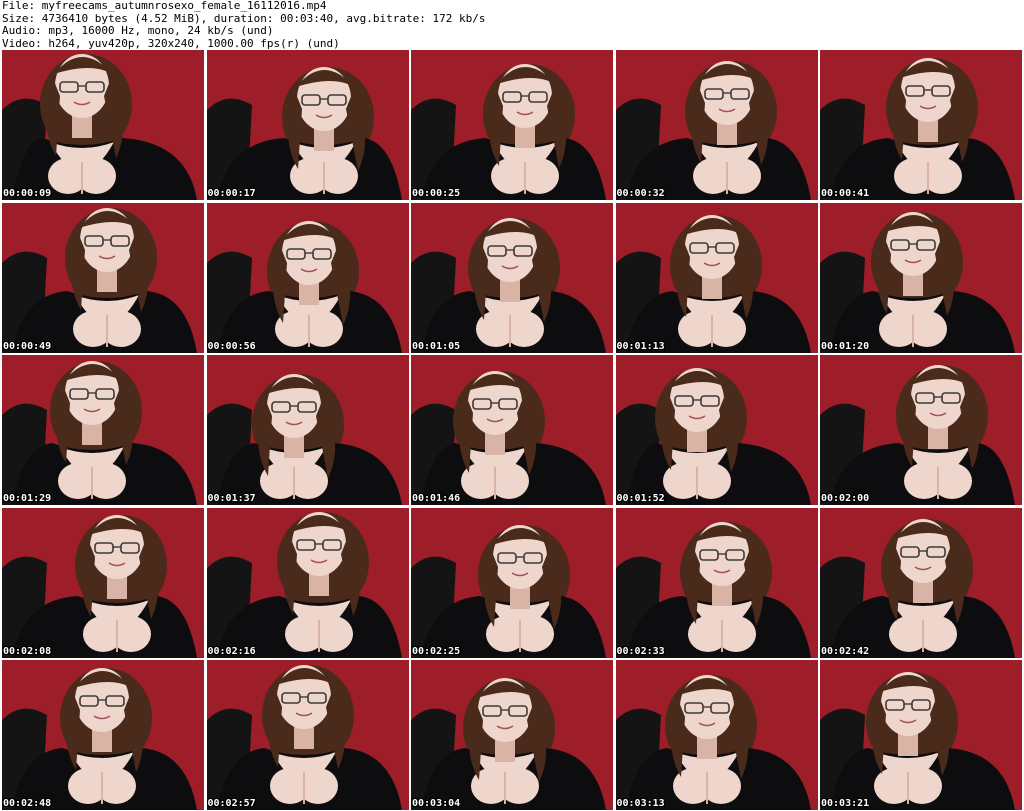 This screenshot has width=1024, height=811. What do you see at coordinates (436, 193) in the screenshot?
I see `timestamp-label: 00:00:25` at bounding box center [436, 193].